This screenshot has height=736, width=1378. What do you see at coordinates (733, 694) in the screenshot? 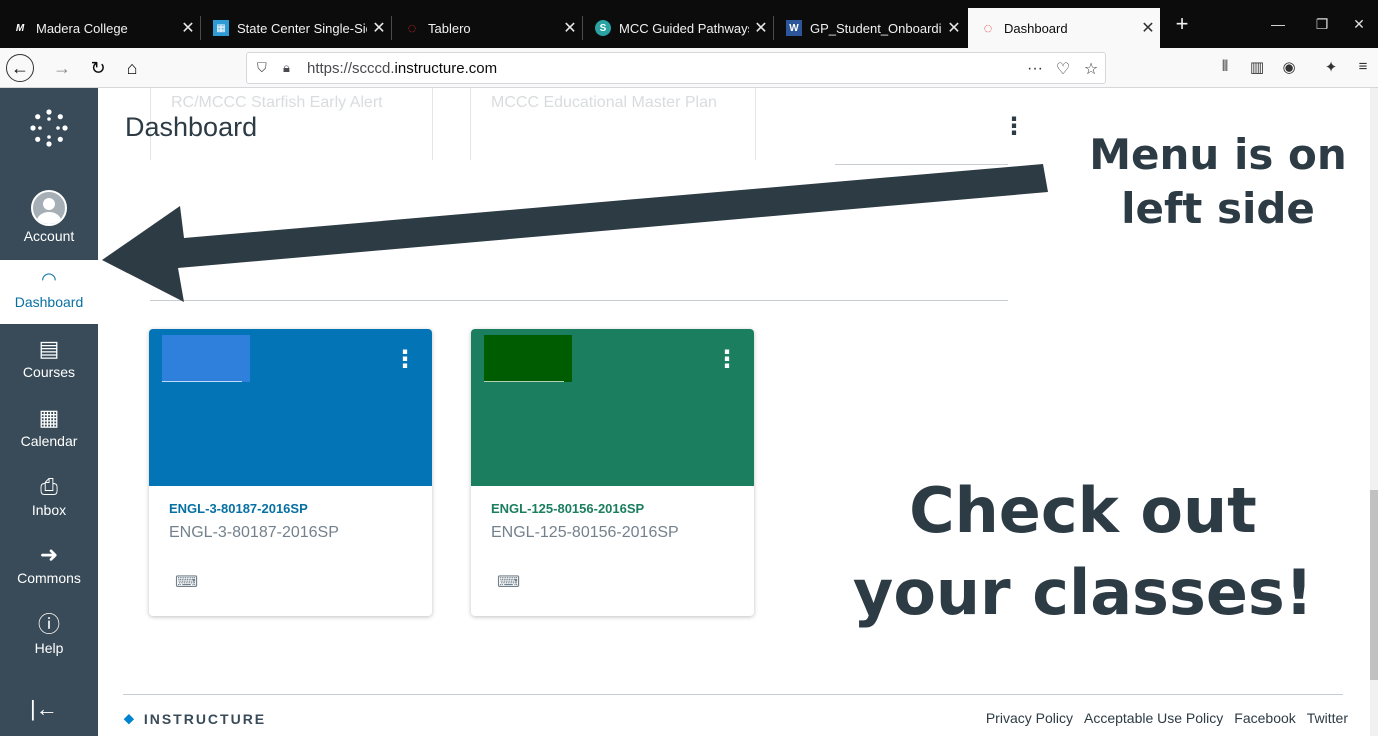
I see `footer-divider` at bounding box center [733, 694].